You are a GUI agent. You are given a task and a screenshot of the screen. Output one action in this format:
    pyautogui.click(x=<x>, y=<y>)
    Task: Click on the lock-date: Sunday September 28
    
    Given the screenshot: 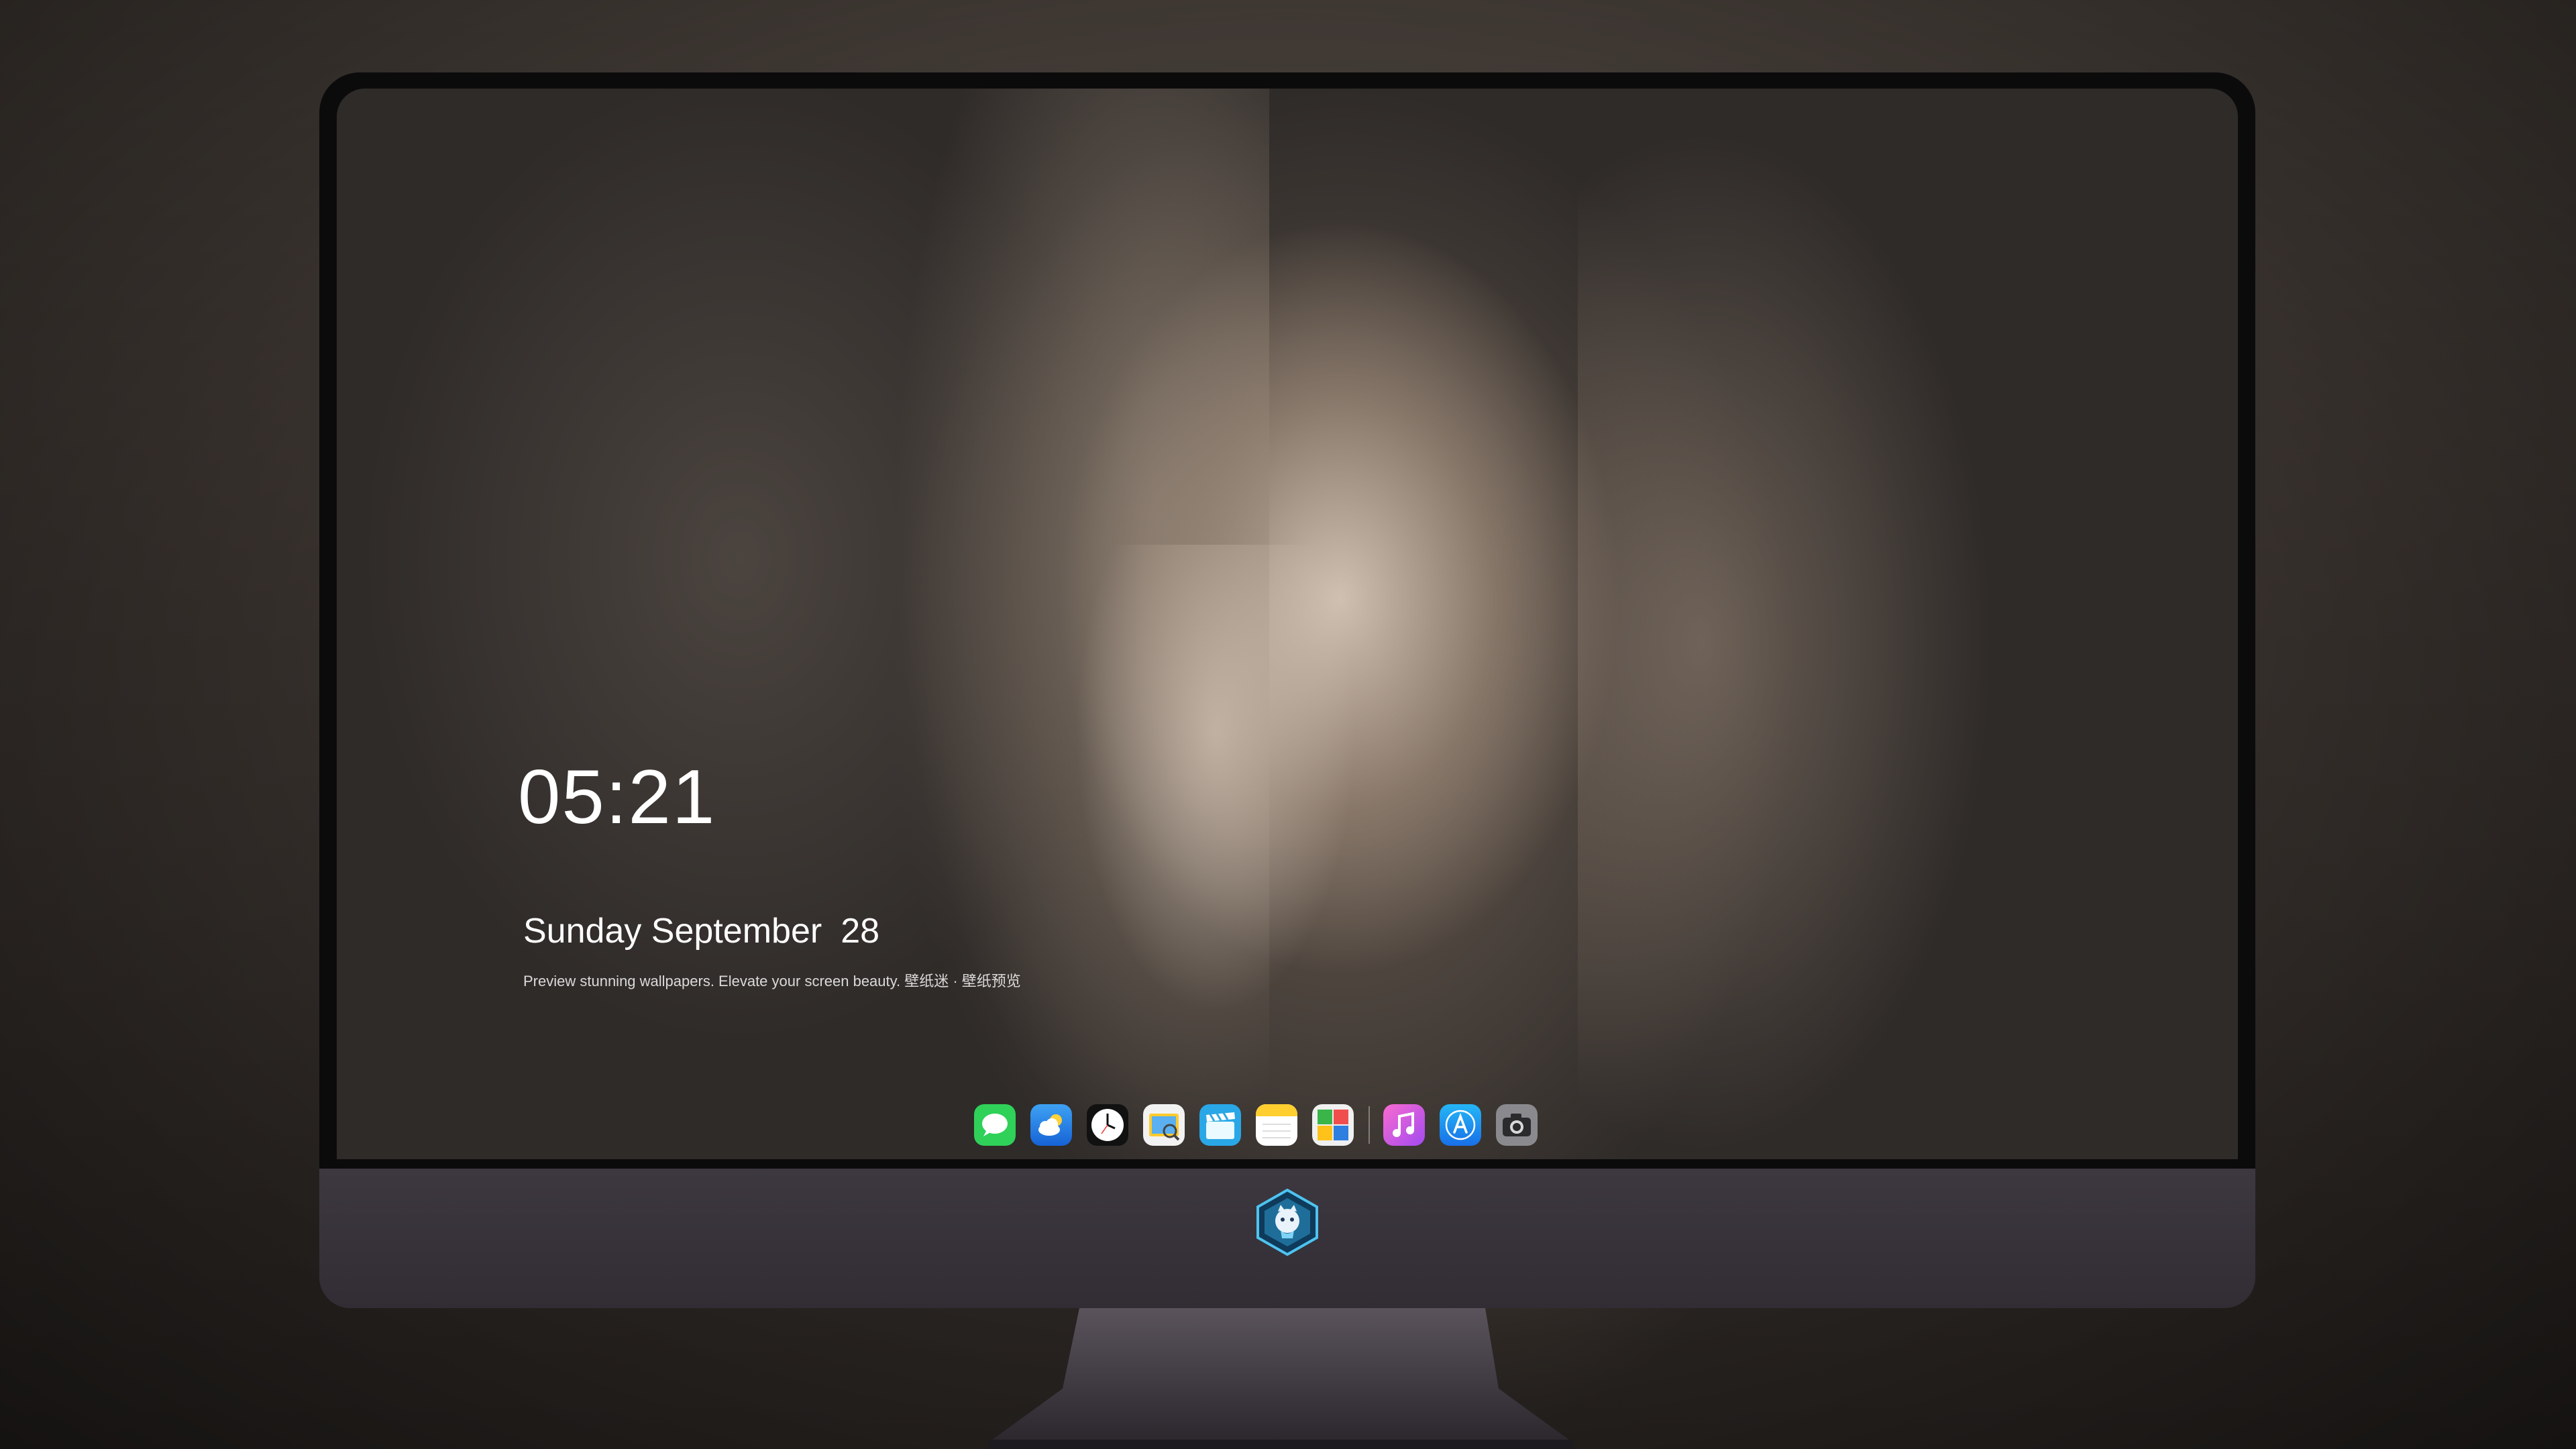 What is the action you would take?
    pyautogui.click(x=701, y=931)
    